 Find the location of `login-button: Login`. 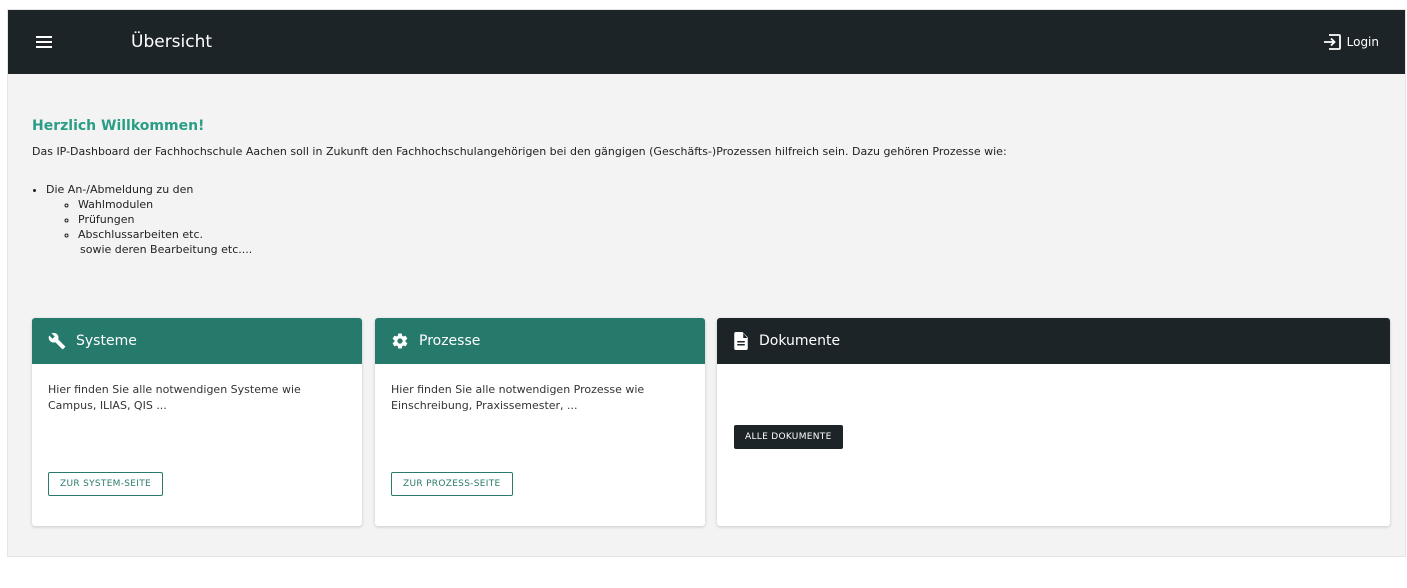

login-button: Login is located at coordinates (1351, 42).